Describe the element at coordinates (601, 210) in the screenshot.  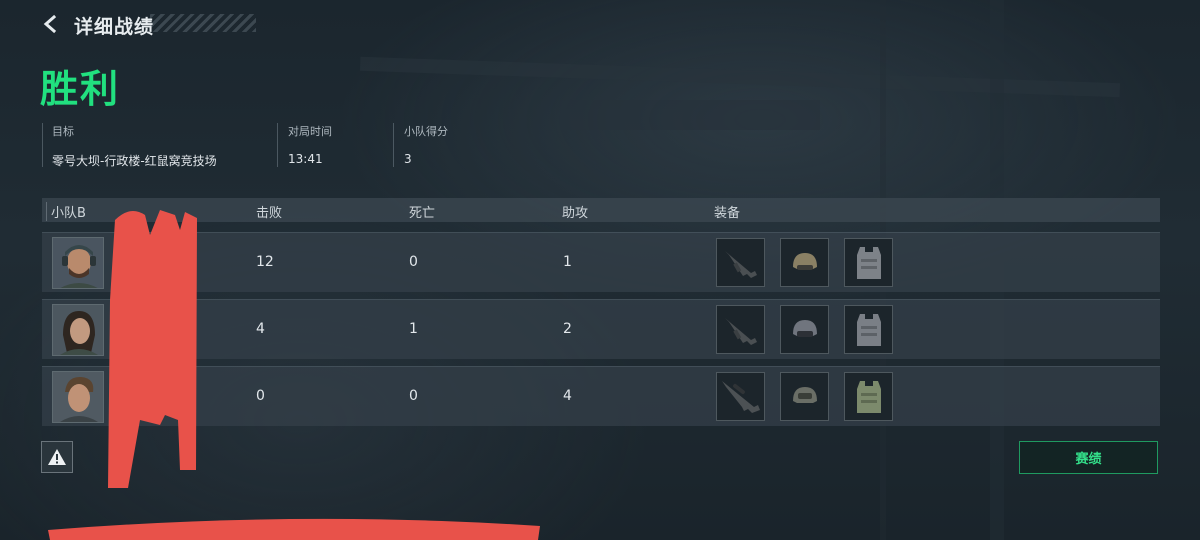
I see `table-header: 小队B 击败 死亡 助攻 装备` at that location.